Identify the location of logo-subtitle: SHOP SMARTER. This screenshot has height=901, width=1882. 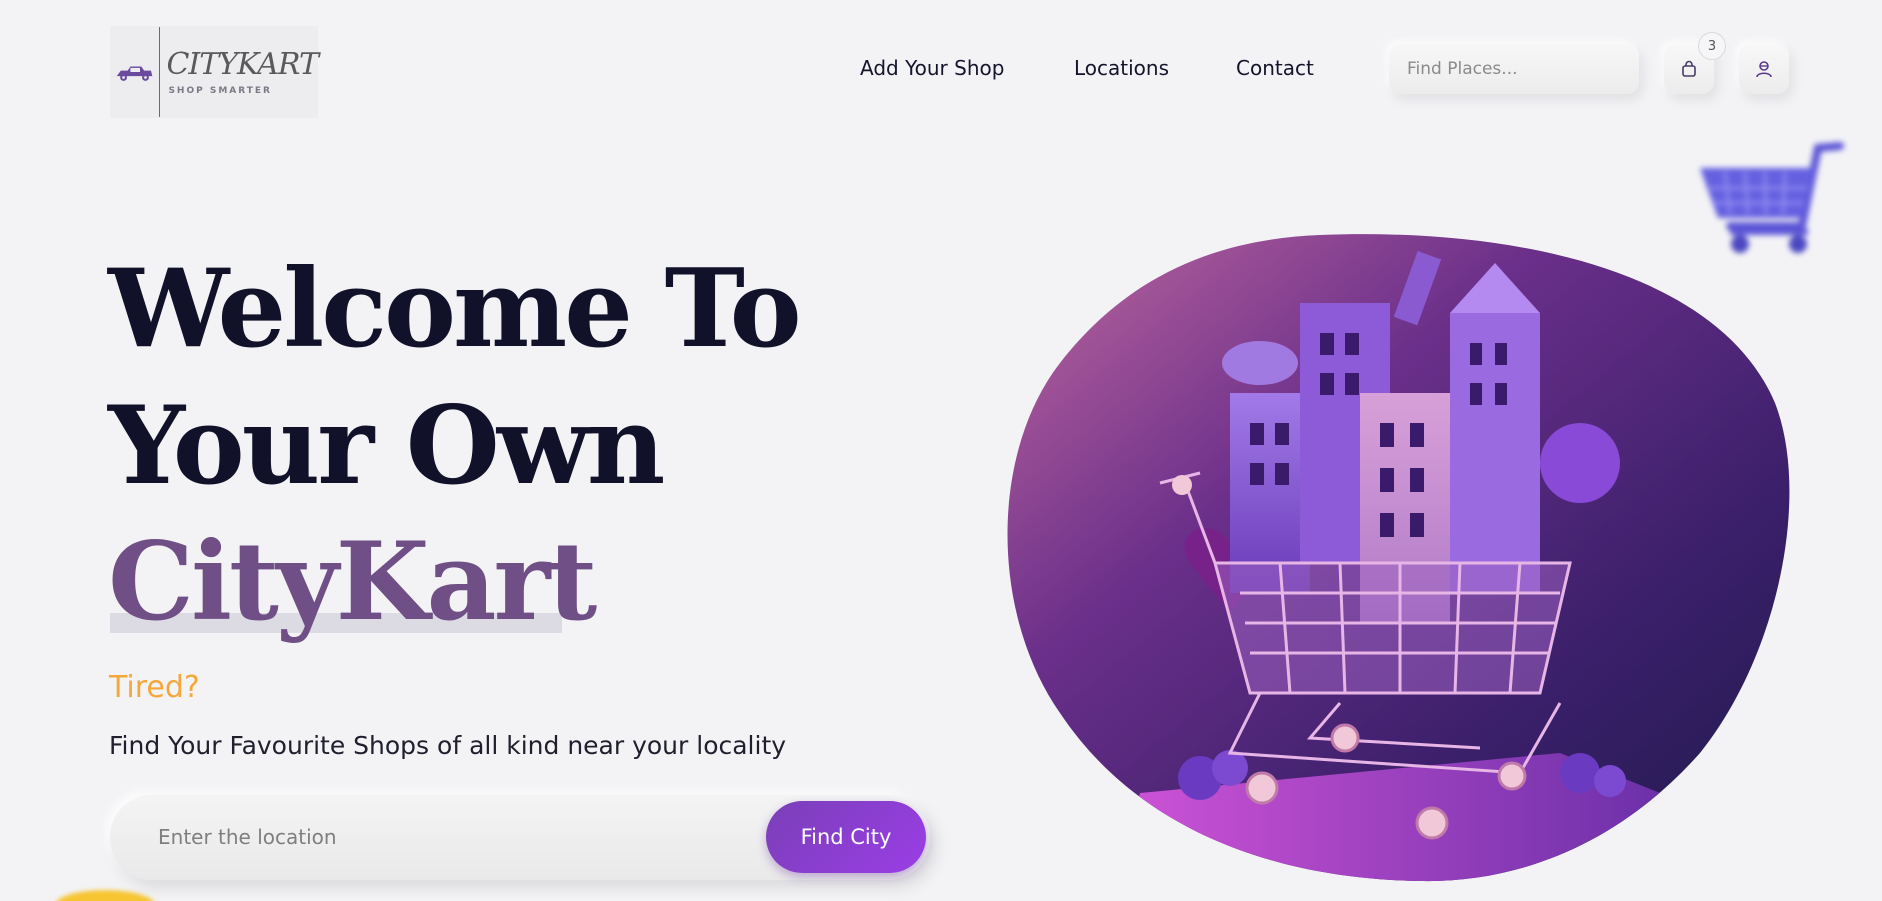
(220, 91).